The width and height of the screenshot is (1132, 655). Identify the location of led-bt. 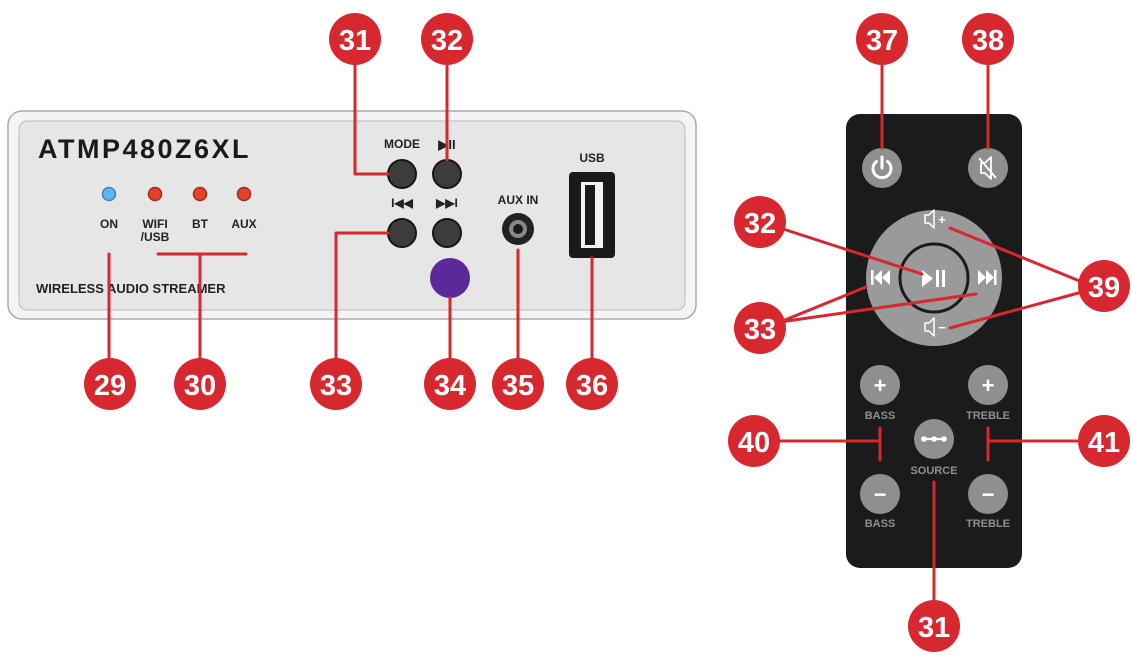
(200, 194).